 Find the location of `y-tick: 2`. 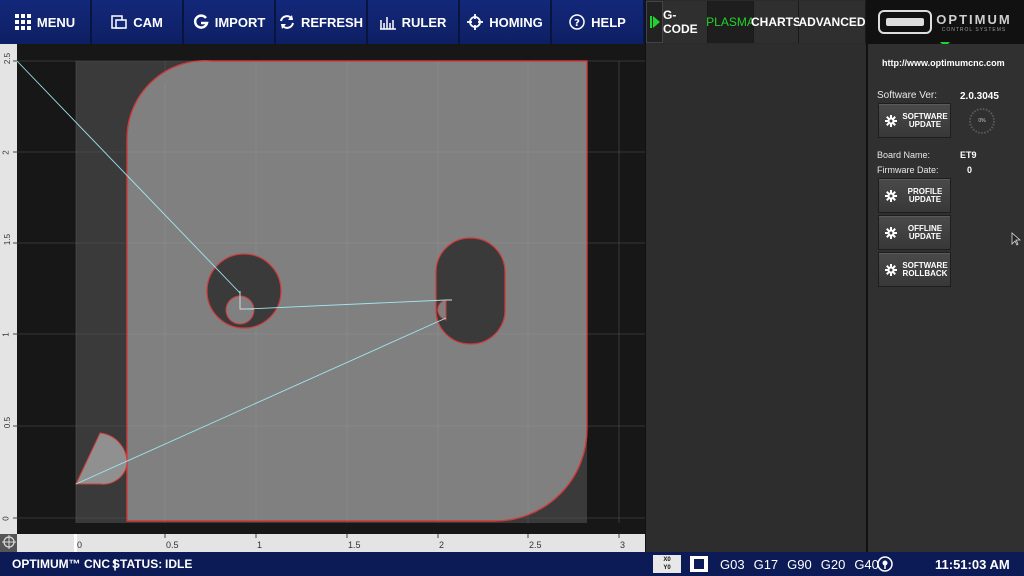

y-tick: 2 is located at coordinates (6, 152).